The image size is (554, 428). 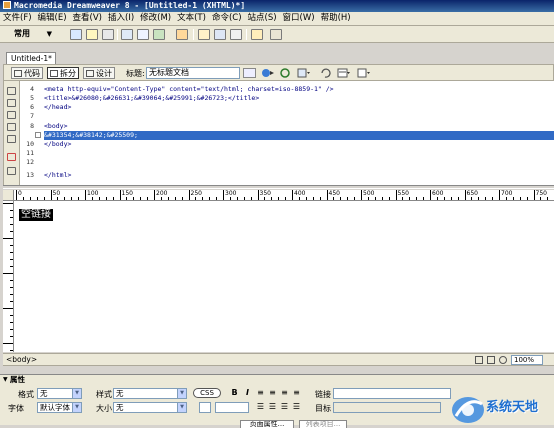 I want to click on select-tool-icon, so click(x=479, y=360).